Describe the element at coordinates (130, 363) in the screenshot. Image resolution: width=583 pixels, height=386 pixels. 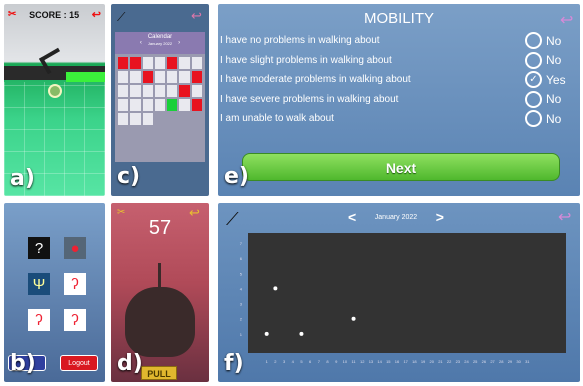
I see `panel-label-d: d)` at that location.